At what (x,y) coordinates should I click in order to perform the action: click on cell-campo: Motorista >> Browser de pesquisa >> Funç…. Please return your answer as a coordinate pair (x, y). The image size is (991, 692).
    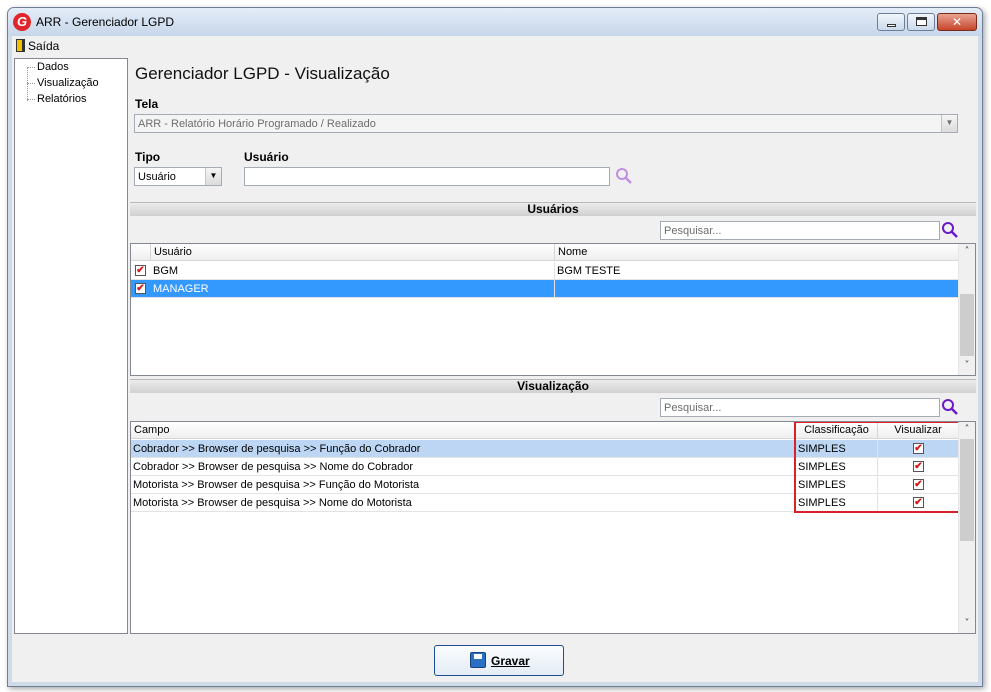
    Looking at the image, I should click on (463, 485).